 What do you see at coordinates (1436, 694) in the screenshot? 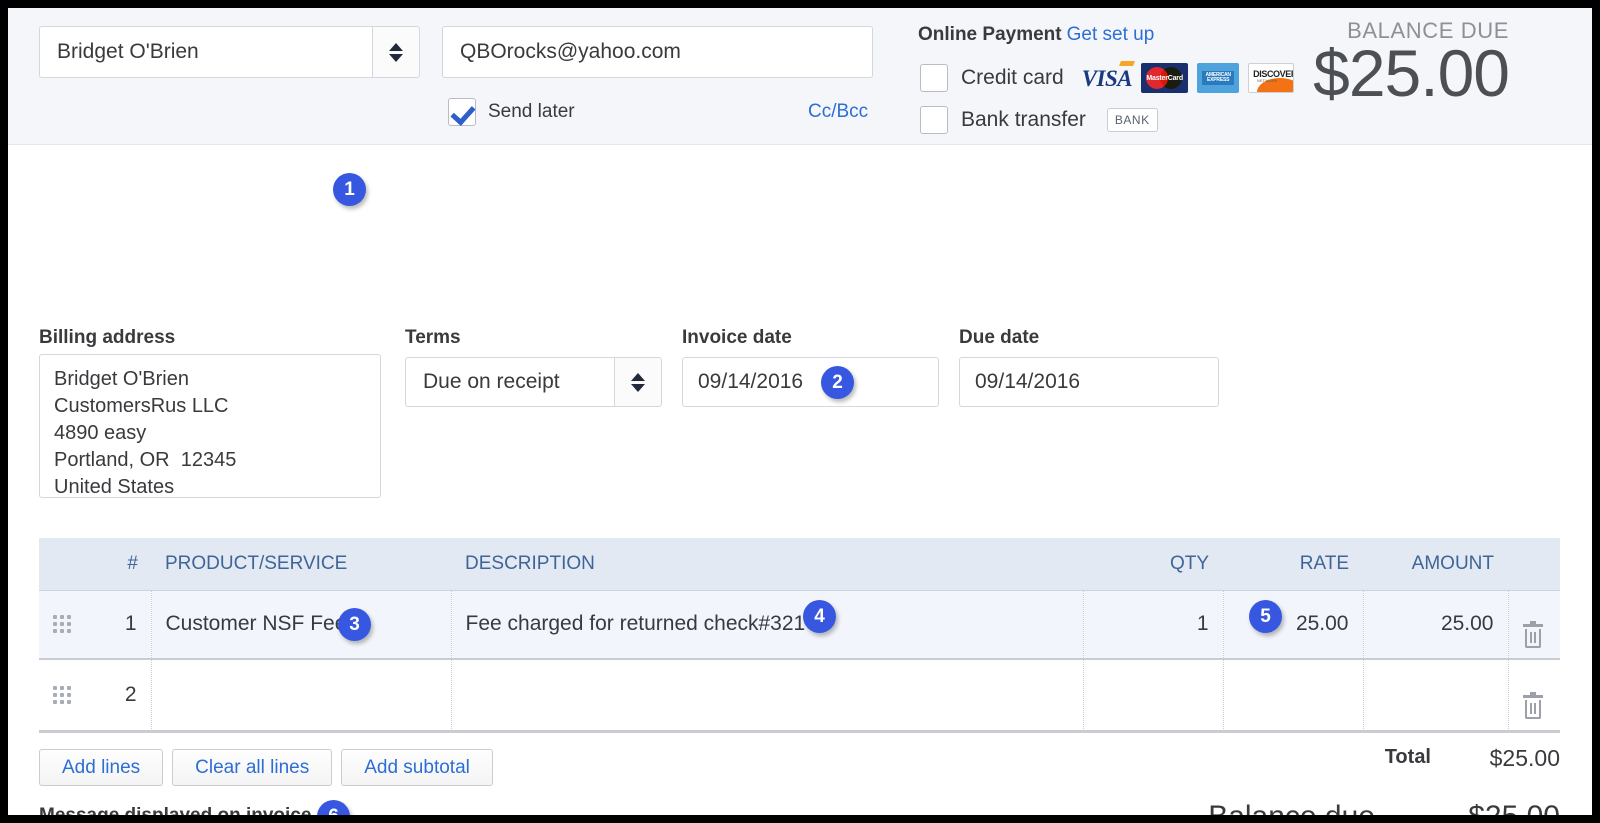
I see `row-amount` at bounding box center [1436, 694].